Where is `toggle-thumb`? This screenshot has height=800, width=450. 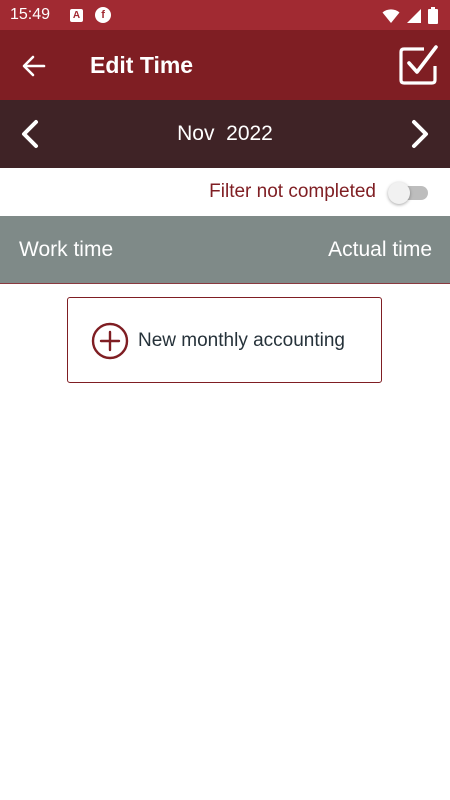 toggle-thumb is located at coordinates (399, 193).